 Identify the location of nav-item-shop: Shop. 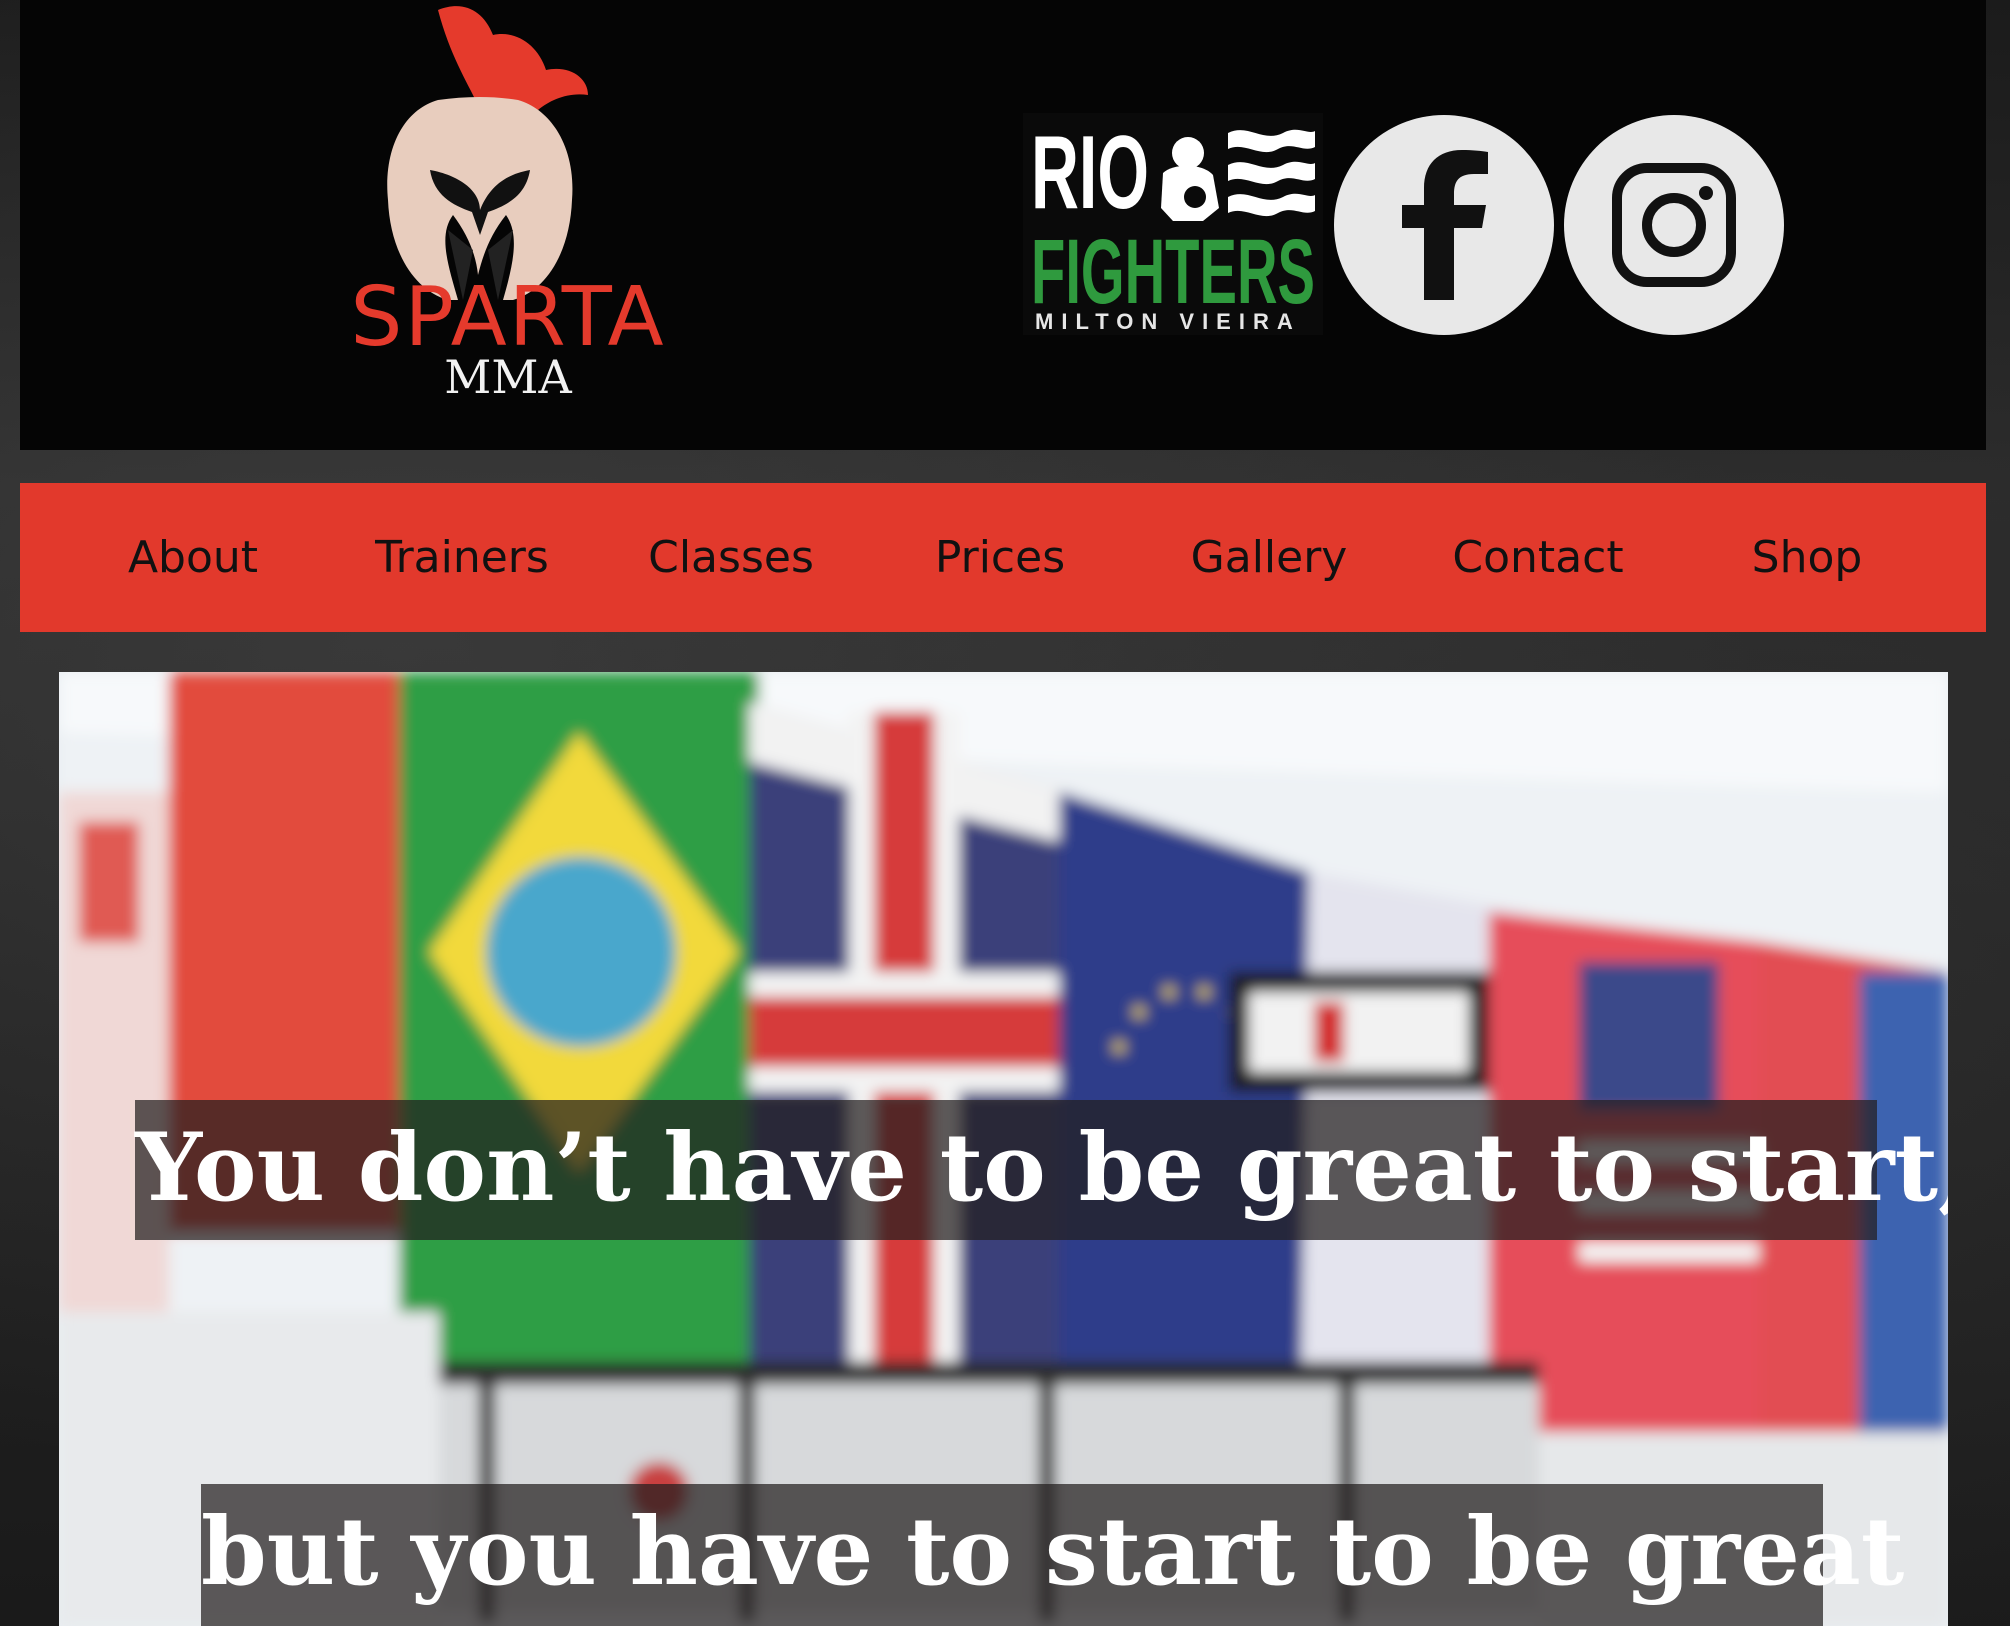
(1807, 557).